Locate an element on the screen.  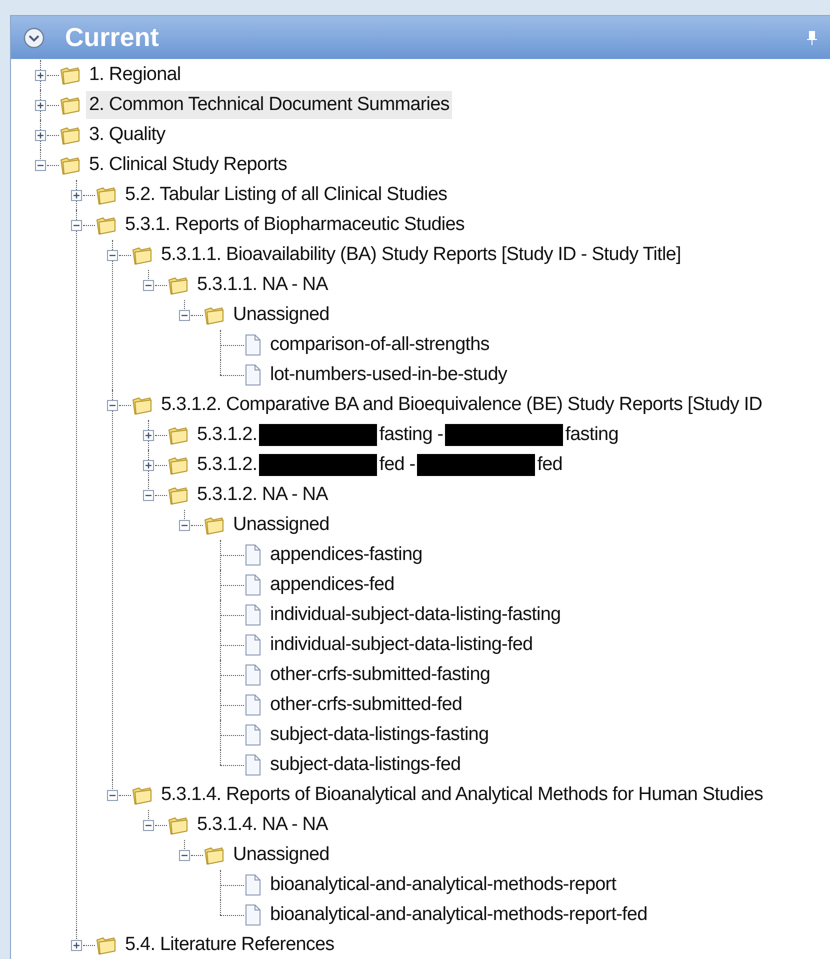
tree-item-label: fasting - is located at coordinates (411, 435).